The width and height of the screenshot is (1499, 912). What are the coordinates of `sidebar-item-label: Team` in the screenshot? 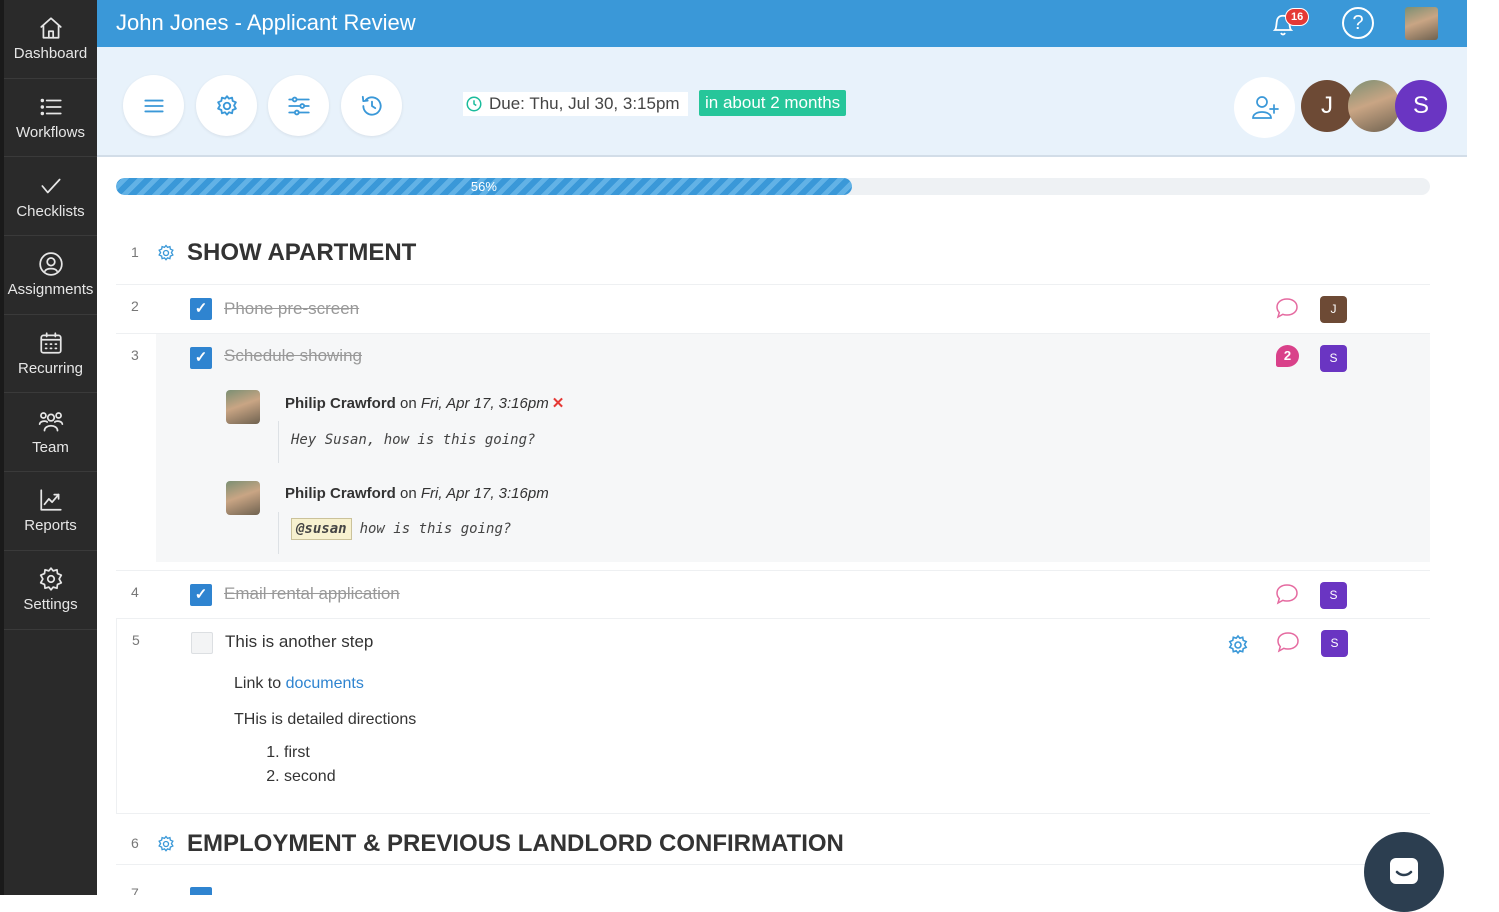 It's located at (50, 447).